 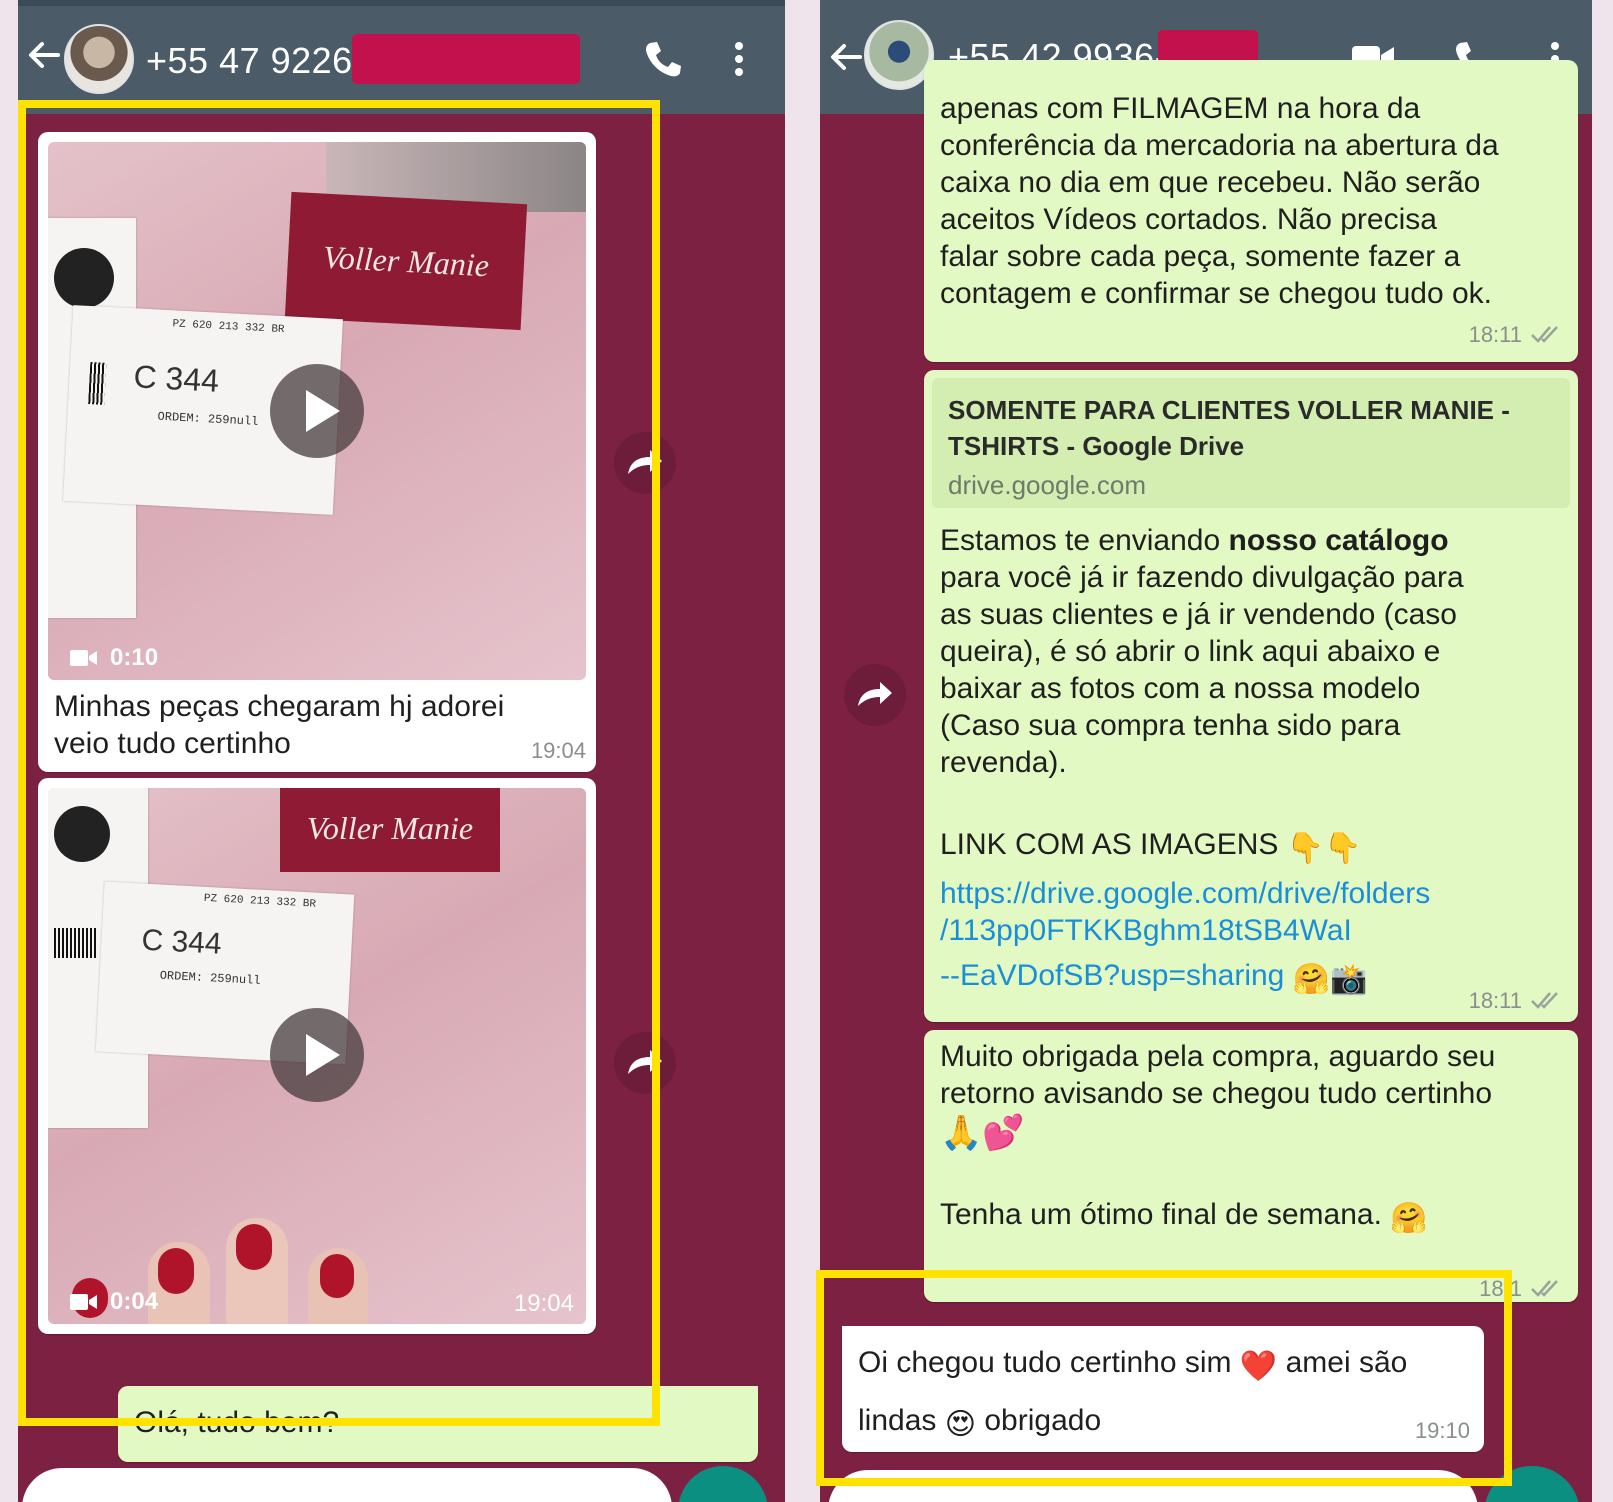 What do you see at coordinates (255, 61) in the screenshot?
I see `contact-phone-number: +55 47 9226-` at bounding box center [255, 61].